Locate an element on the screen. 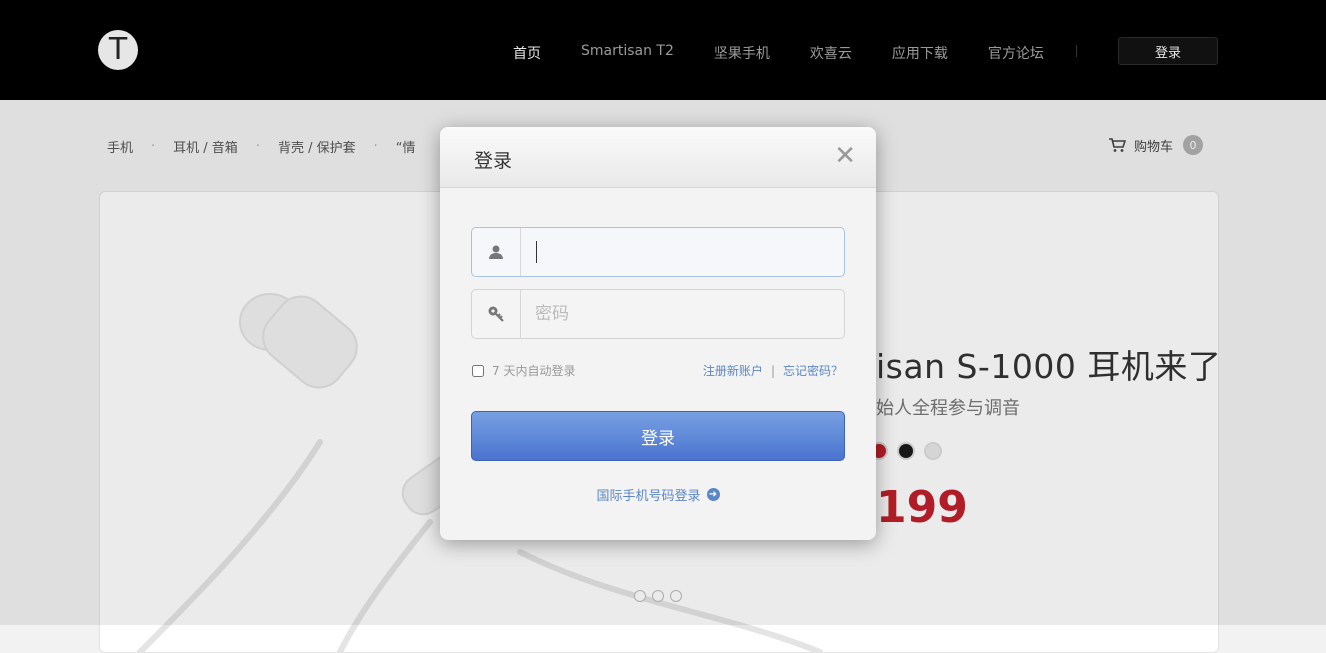  close-icon: ✕ is located at coordinates (845, 156).